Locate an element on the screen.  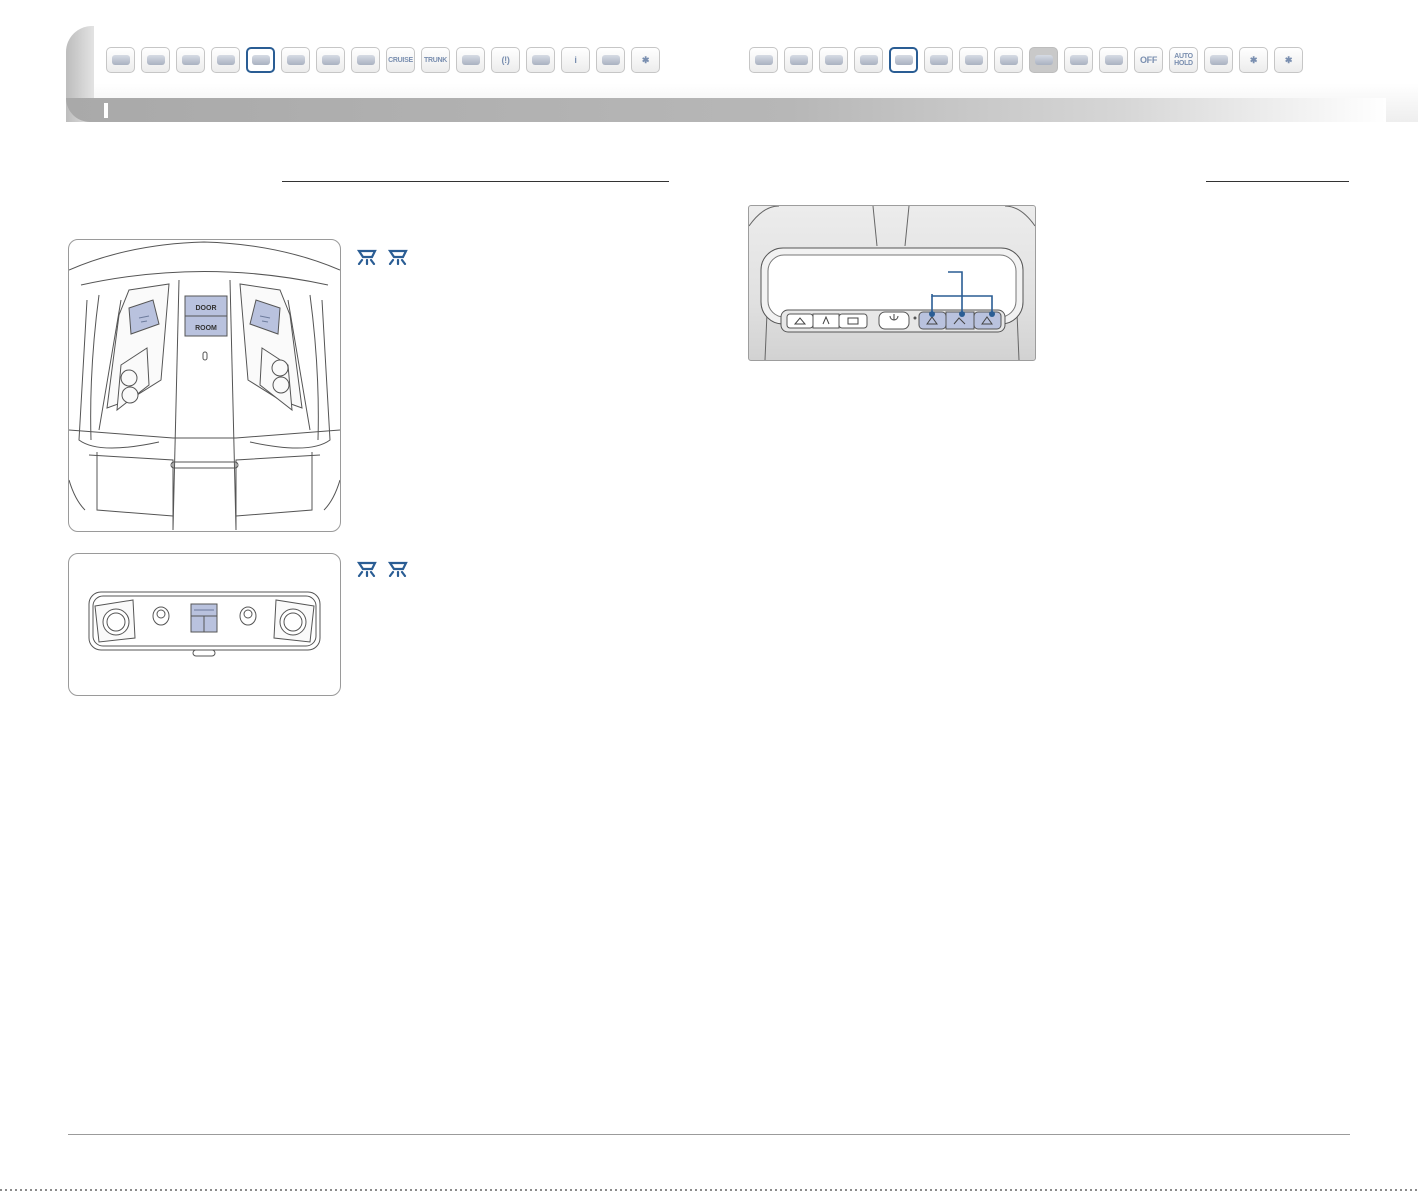
remote-key-icon-glyph is located at coordinates (120, 60).